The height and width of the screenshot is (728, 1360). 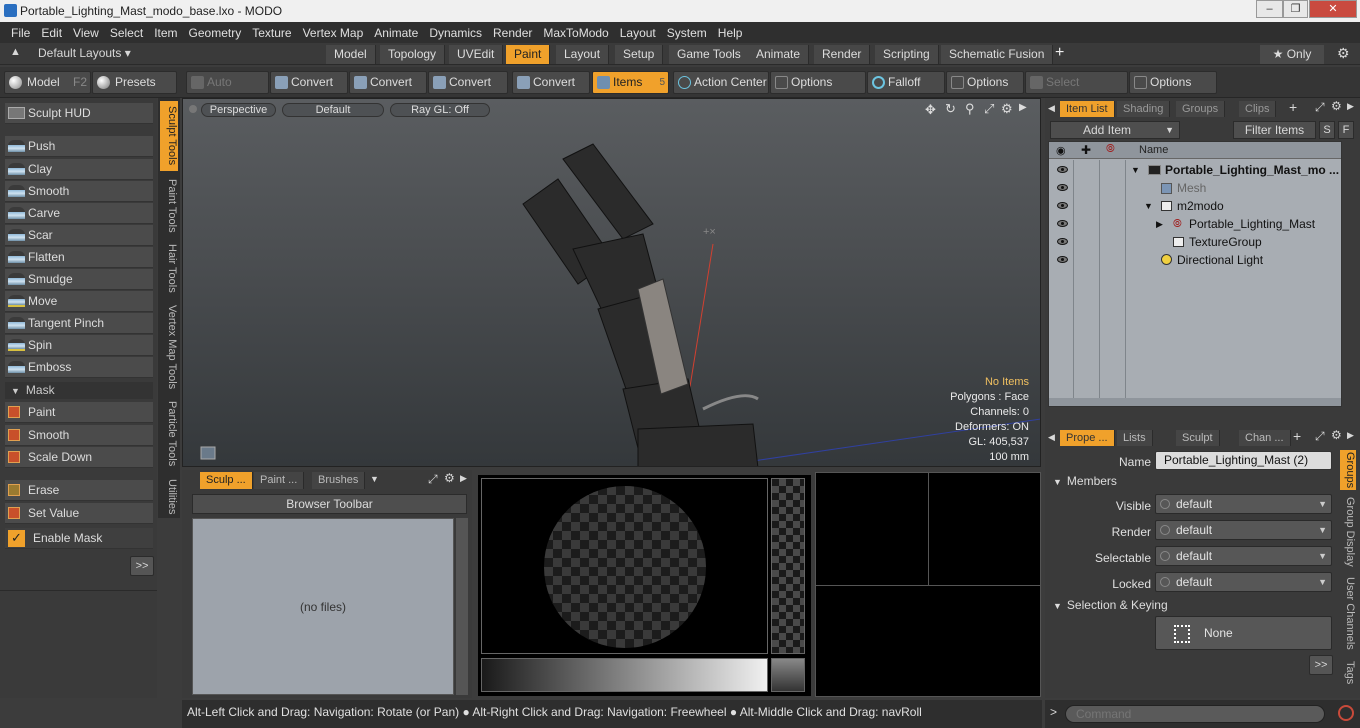 I want to click on filter-items-input: Filter Items, so click(x=1274, y=130).